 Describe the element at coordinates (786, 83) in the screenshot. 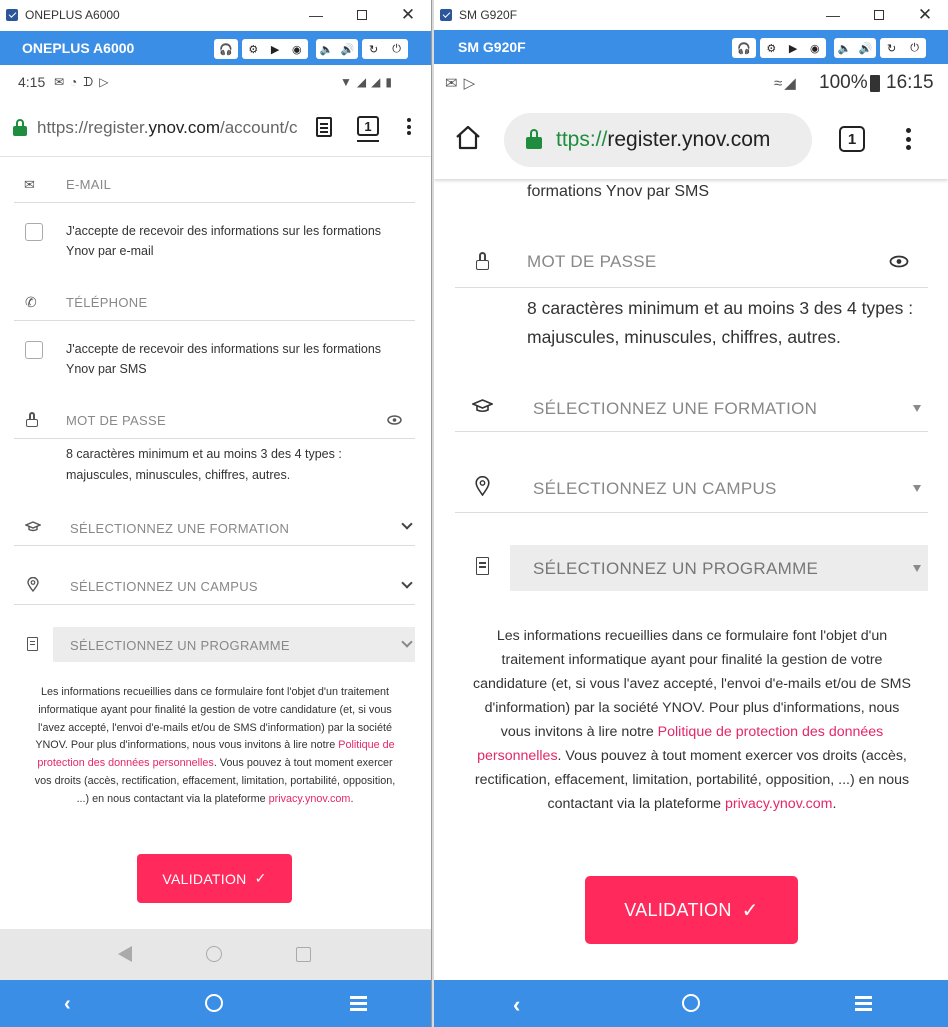

I see `wifi-signal-icons: ≈◢` at that location.